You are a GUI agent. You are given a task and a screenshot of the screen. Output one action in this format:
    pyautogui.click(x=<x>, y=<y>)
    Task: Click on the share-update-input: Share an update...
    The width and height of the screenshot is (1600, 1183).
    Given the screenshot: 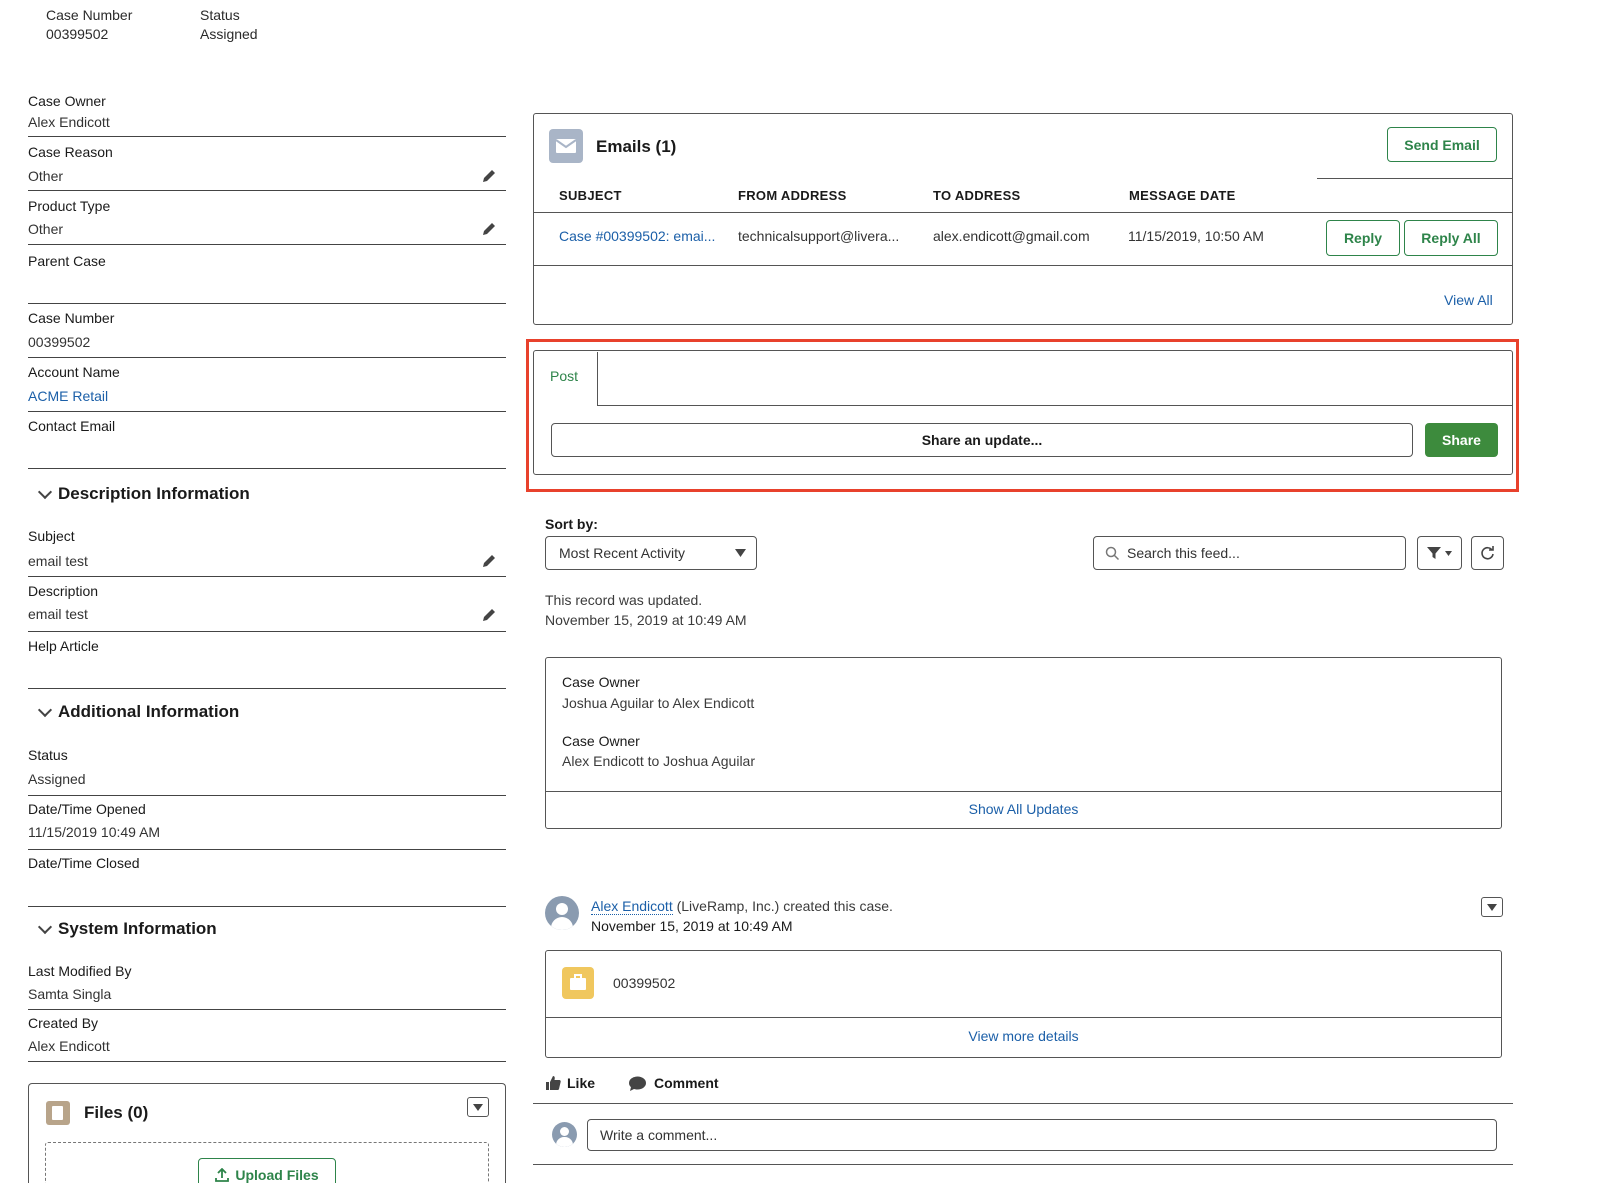 What is the action you would take?
    pyautogui.click(x=982, y=440)
    